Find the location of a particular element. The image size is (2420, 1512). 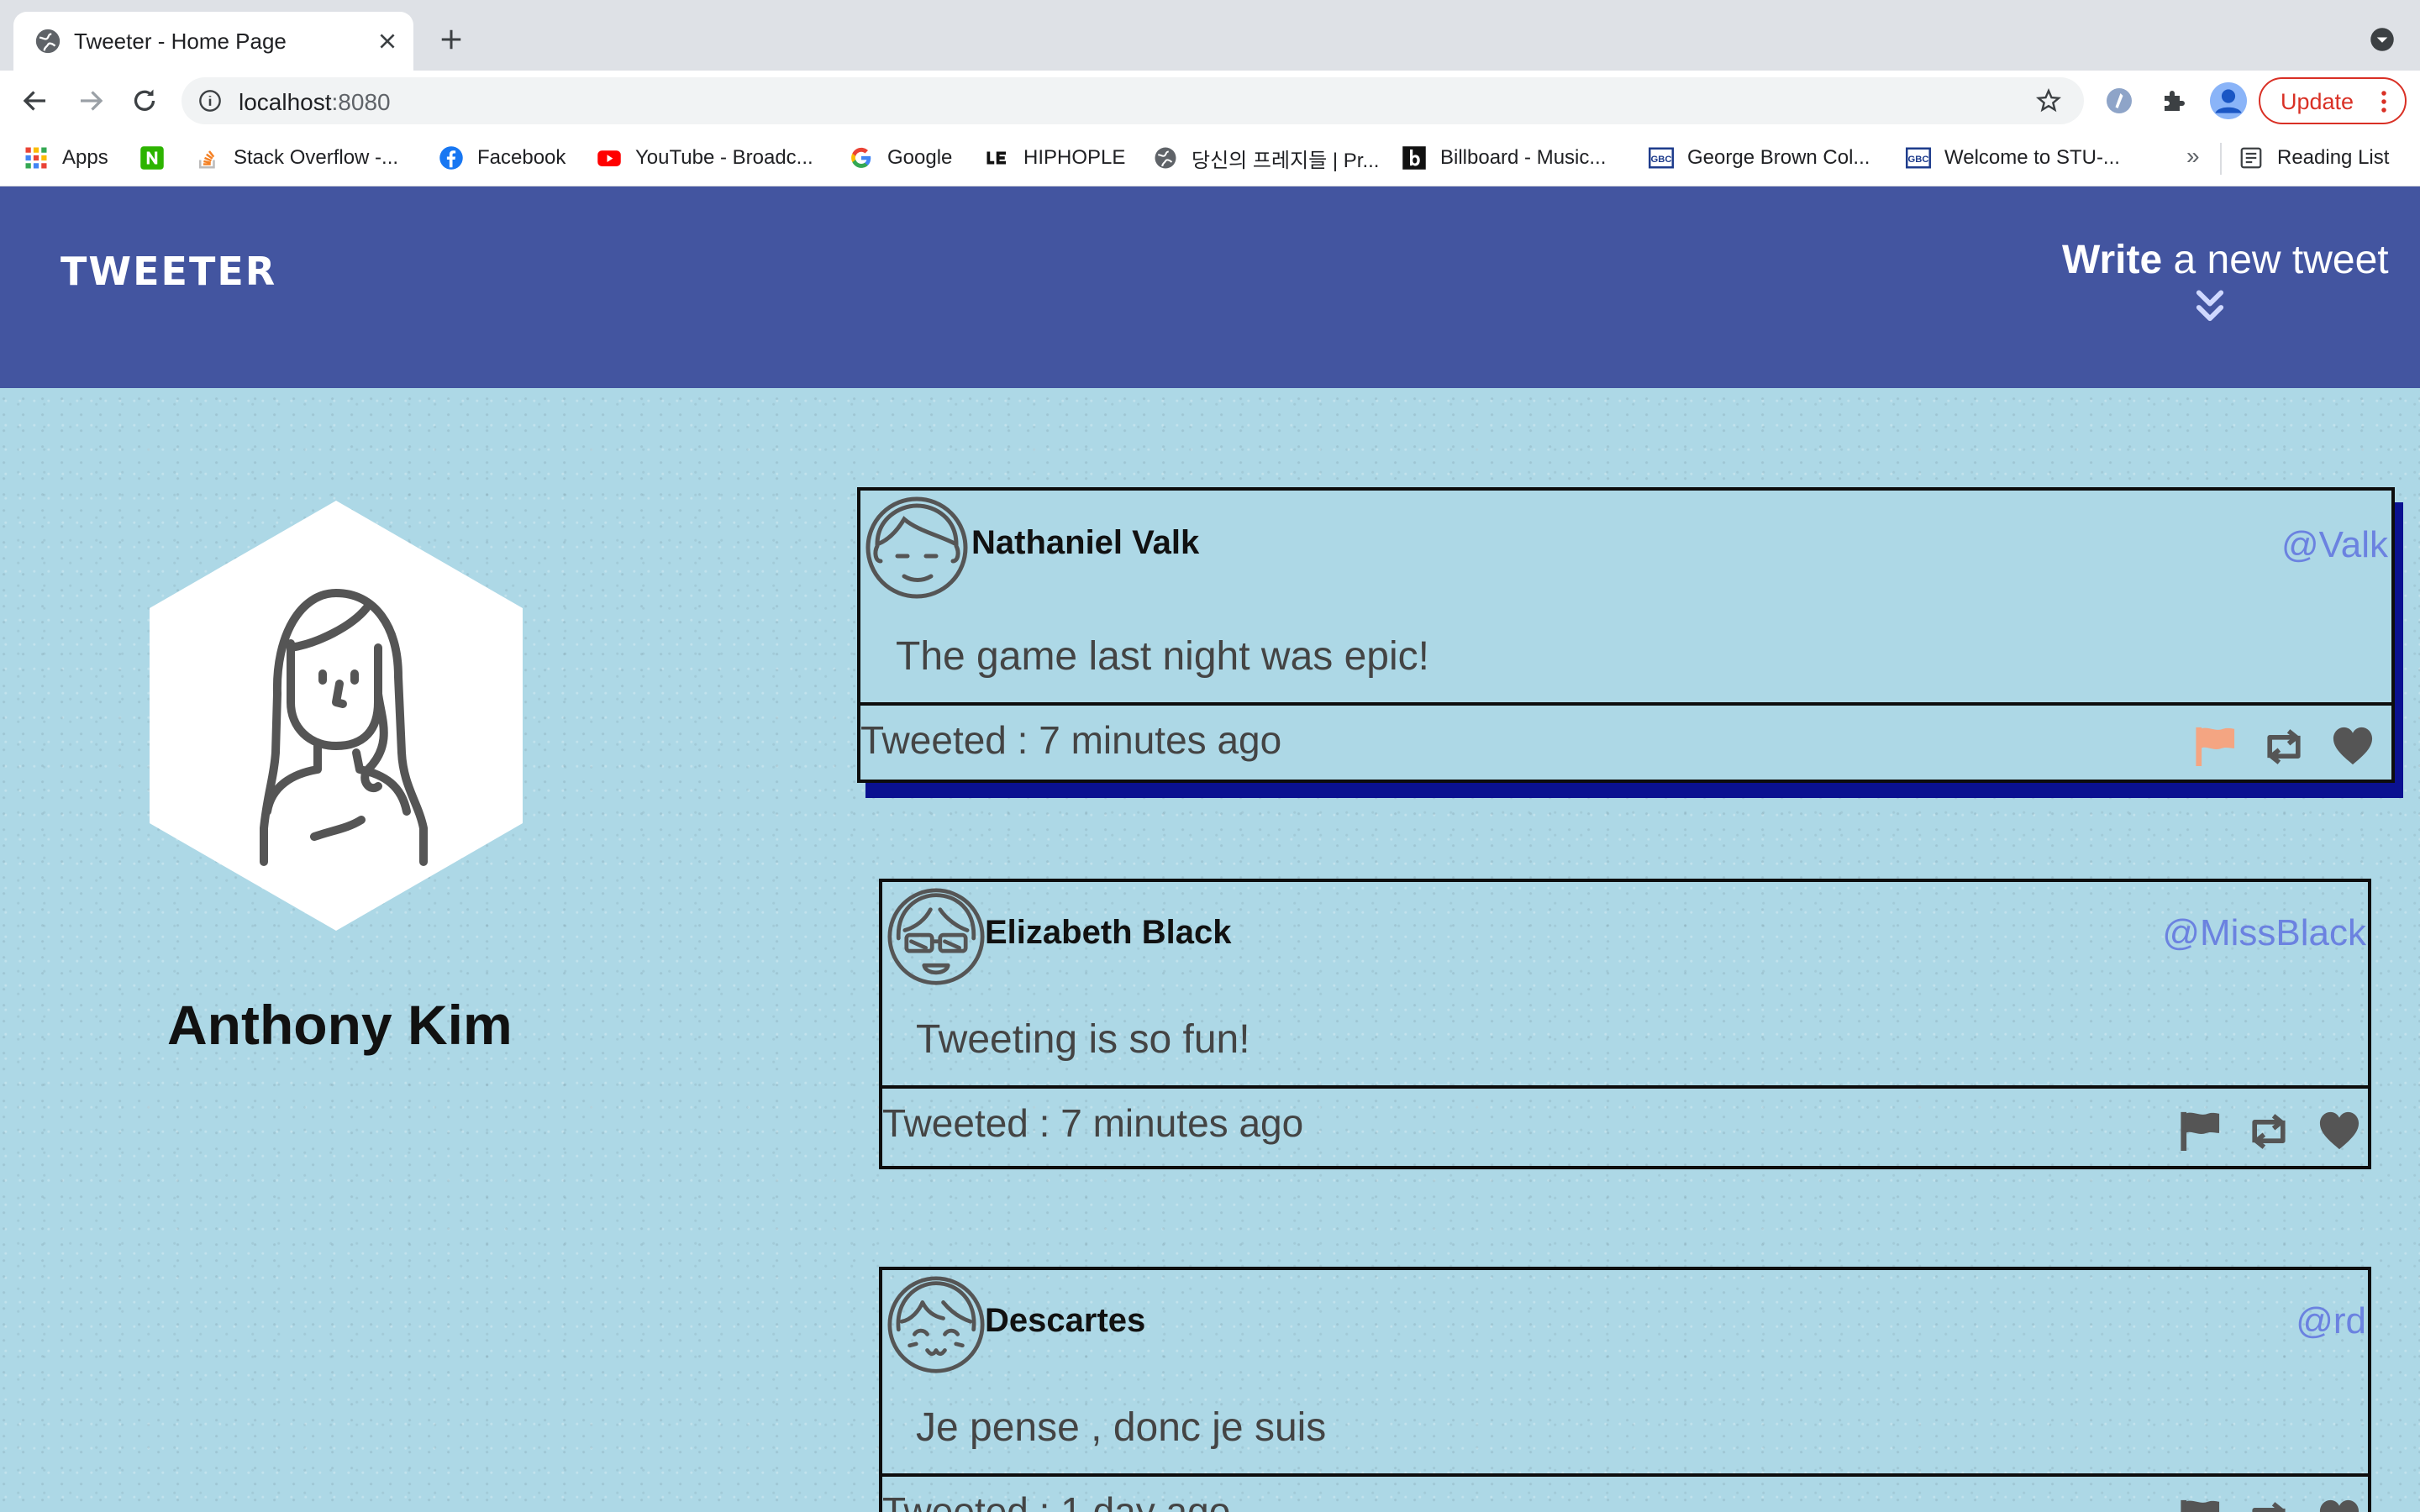

url-text: localhost:8080 is located at coordinates (315, 102).